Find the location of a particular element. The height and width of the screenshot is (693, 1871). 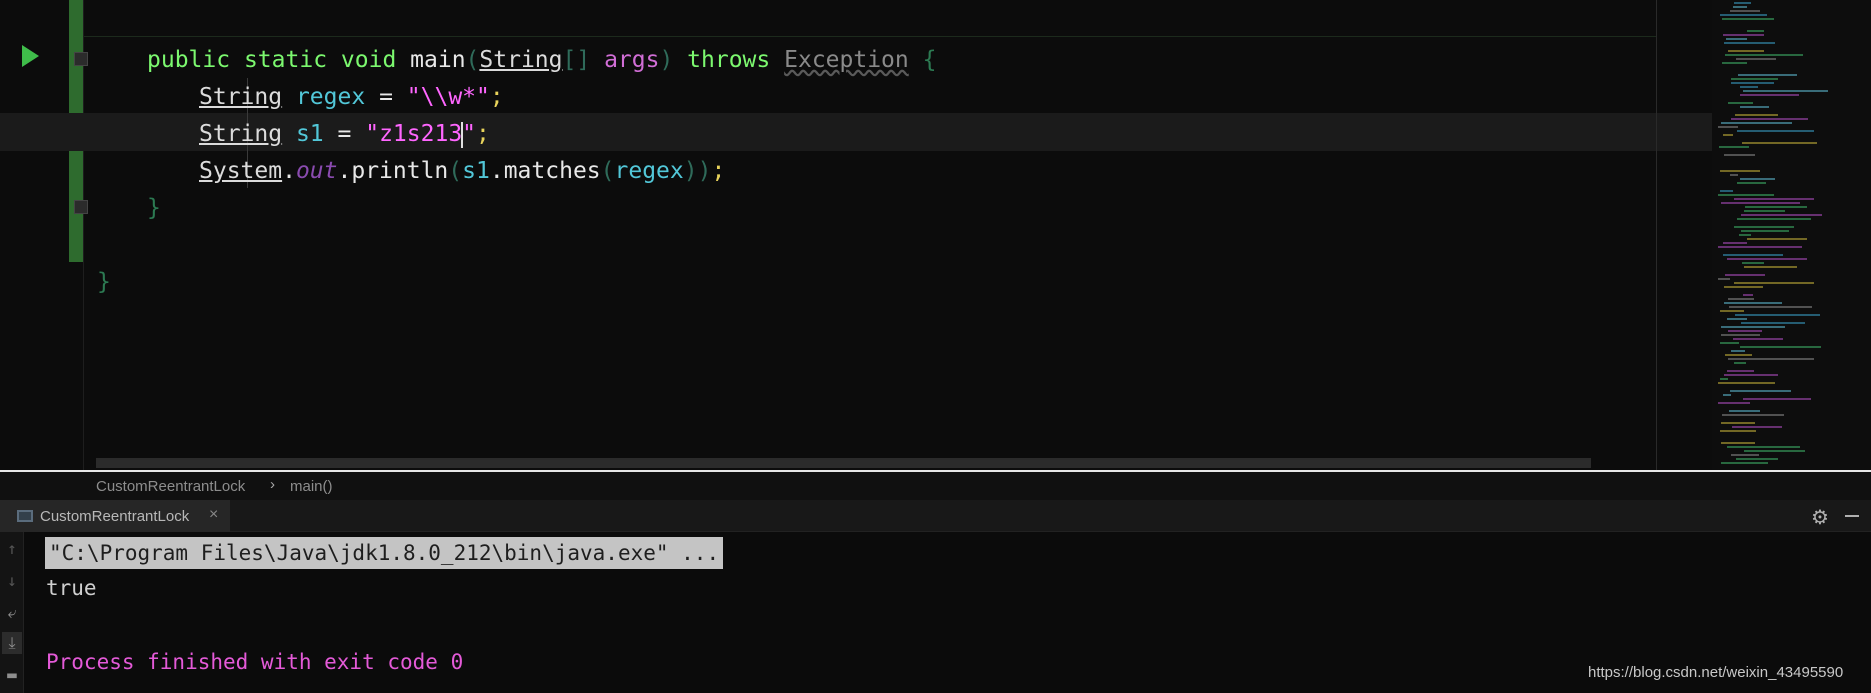

breadcrumb-method: main() is located at coordinates (311, 486).